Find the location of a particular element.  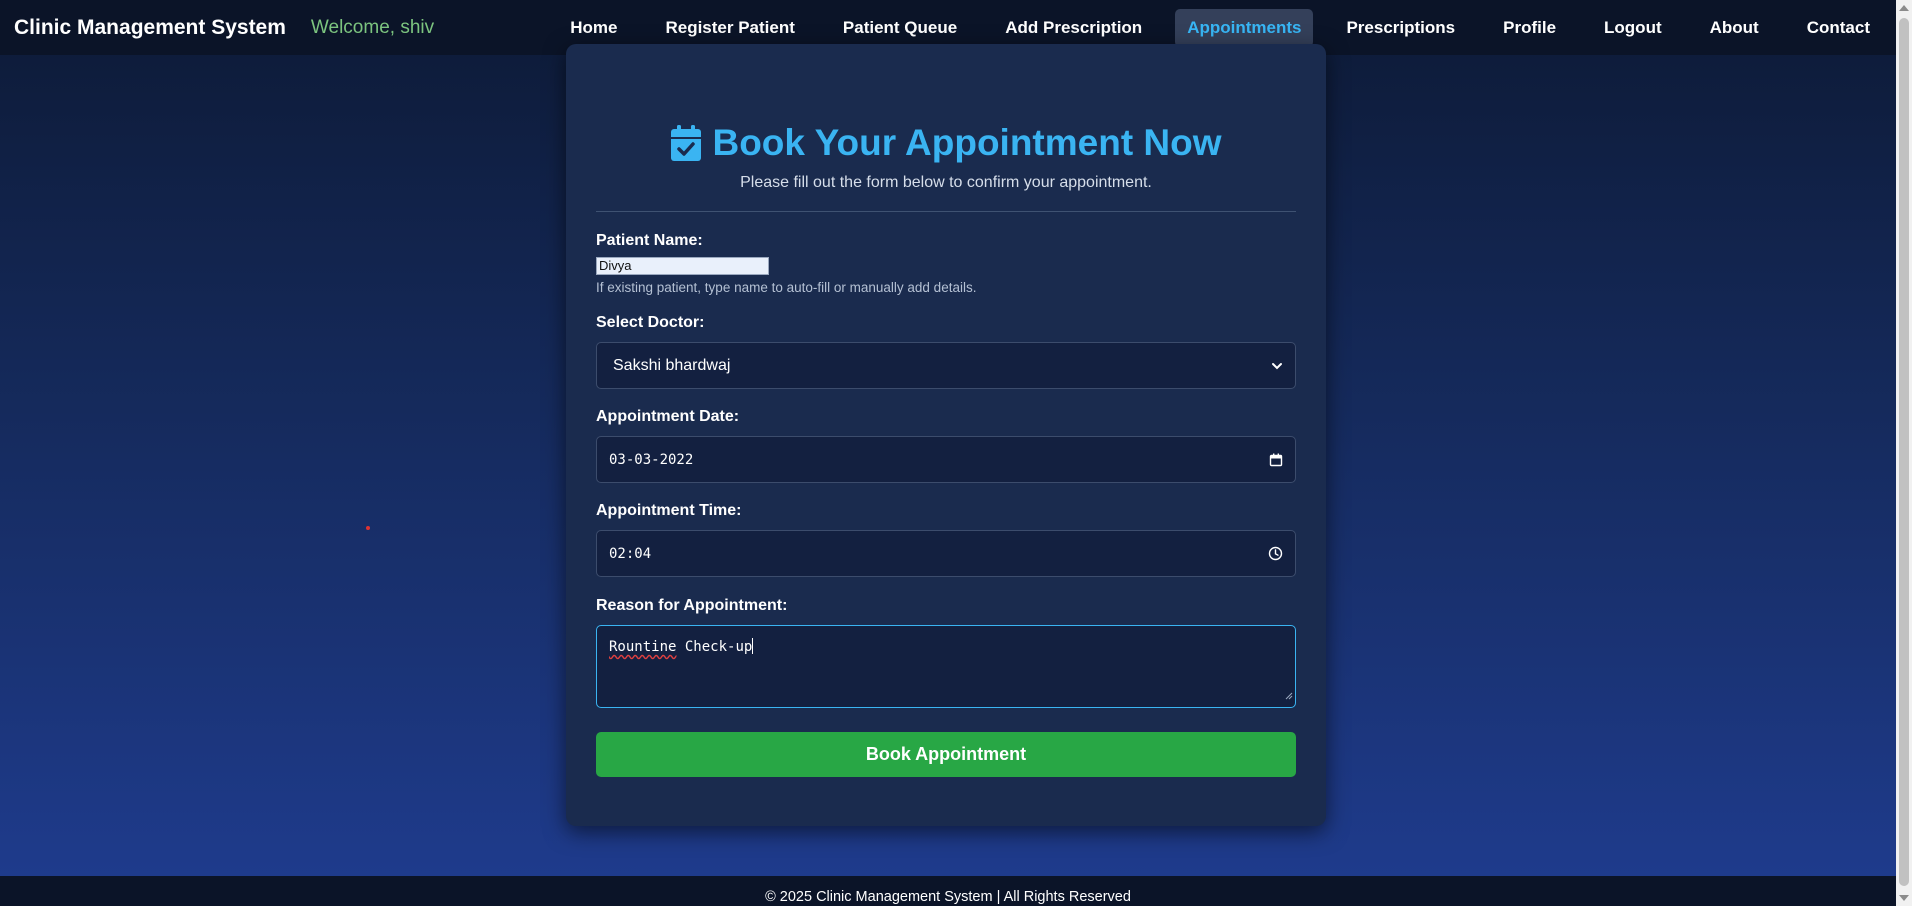

doctor-select: Sakshi bhardwaj is located at coordinates (946, 365).